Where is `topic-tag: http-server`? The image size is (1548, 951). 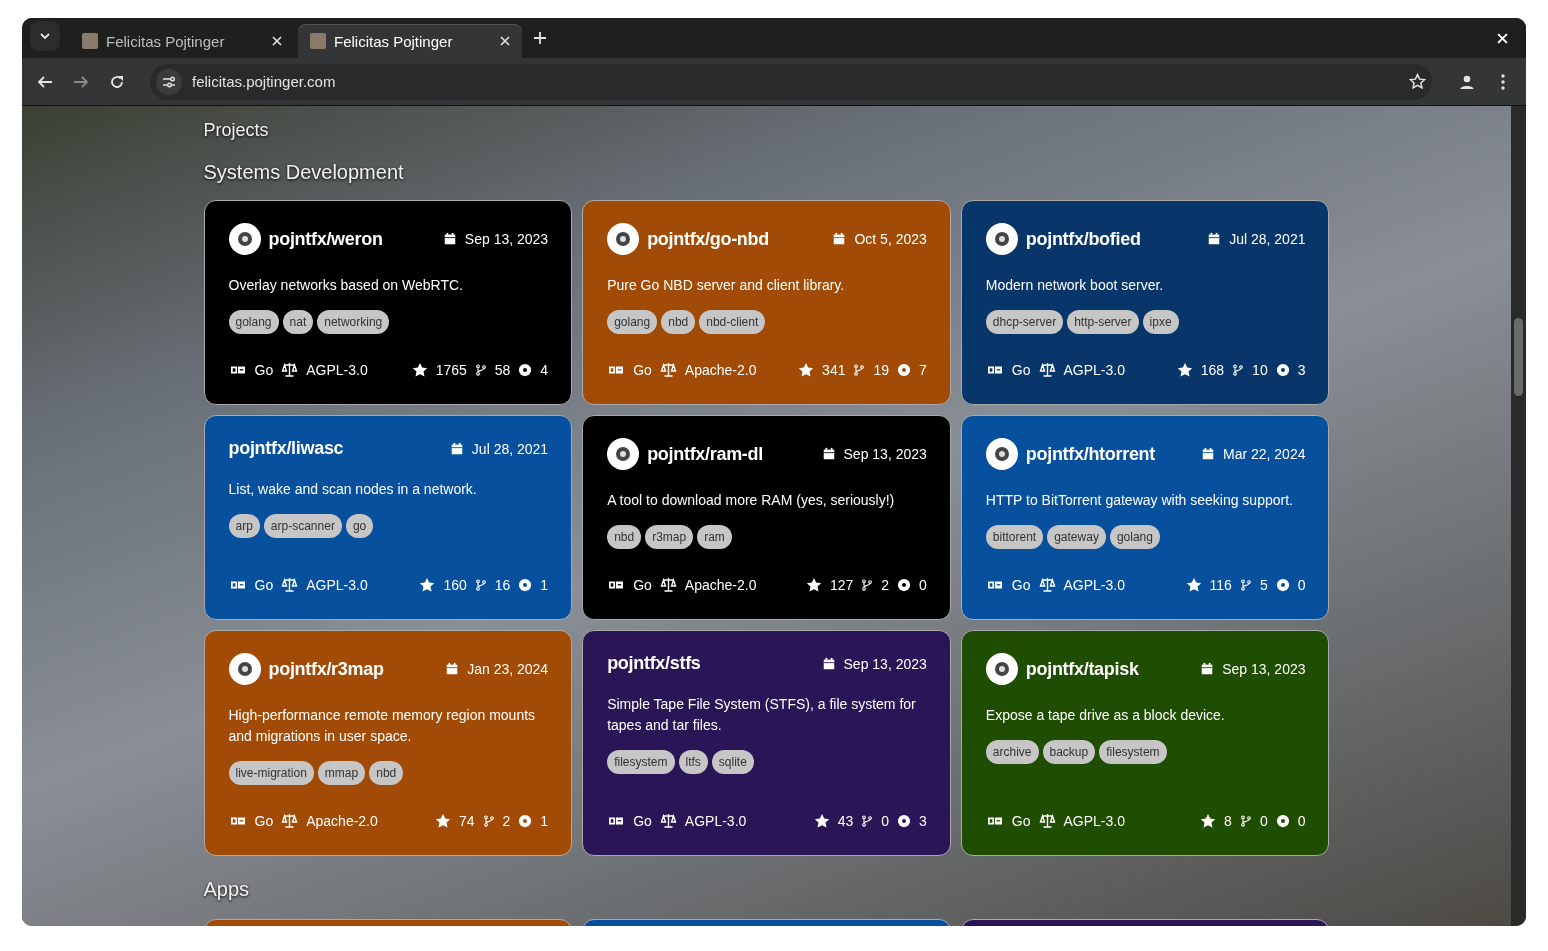
topic-tag: http-server is located at coordinates (1103, 322).